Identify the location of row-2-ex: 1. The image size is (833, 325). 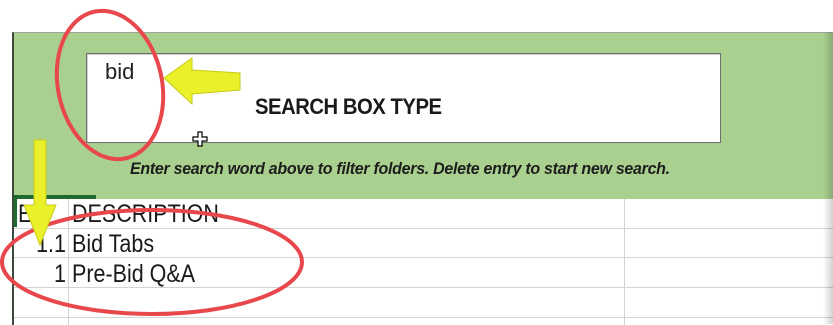
(40, 274).